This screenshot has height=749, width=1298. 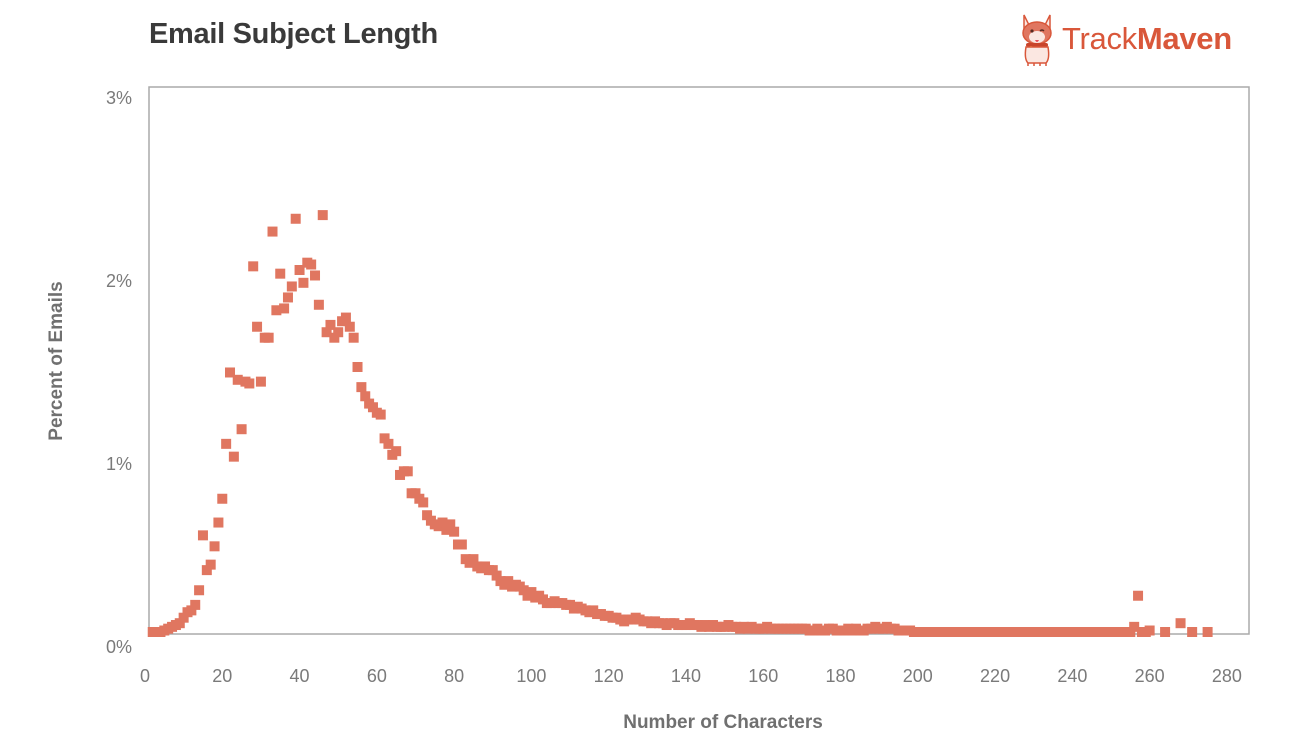 What do you see at coordinates (1227, 676) in the screenshot?
I see `x-tick-label: 280` at bounding box center [1227, 676].